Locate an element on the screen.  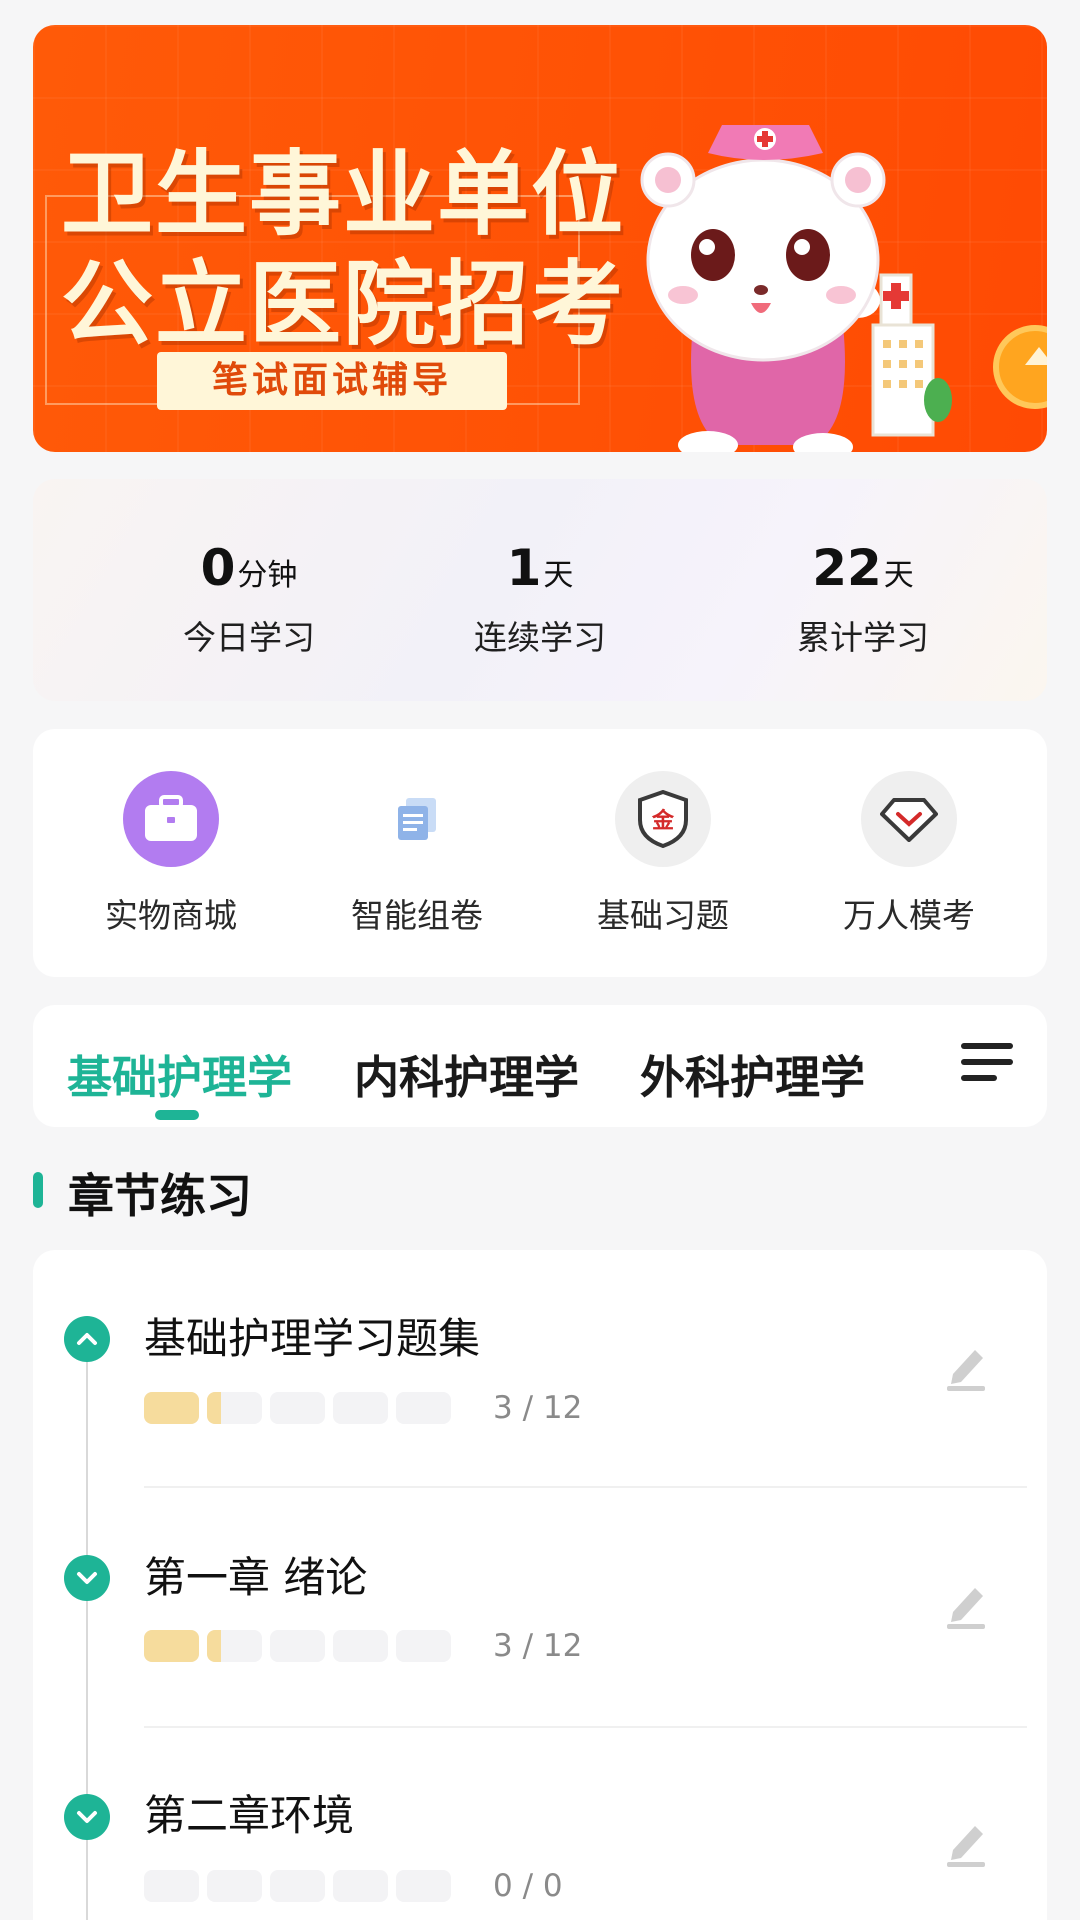
active-tab-indicator is located at coordinates (177, 1115).